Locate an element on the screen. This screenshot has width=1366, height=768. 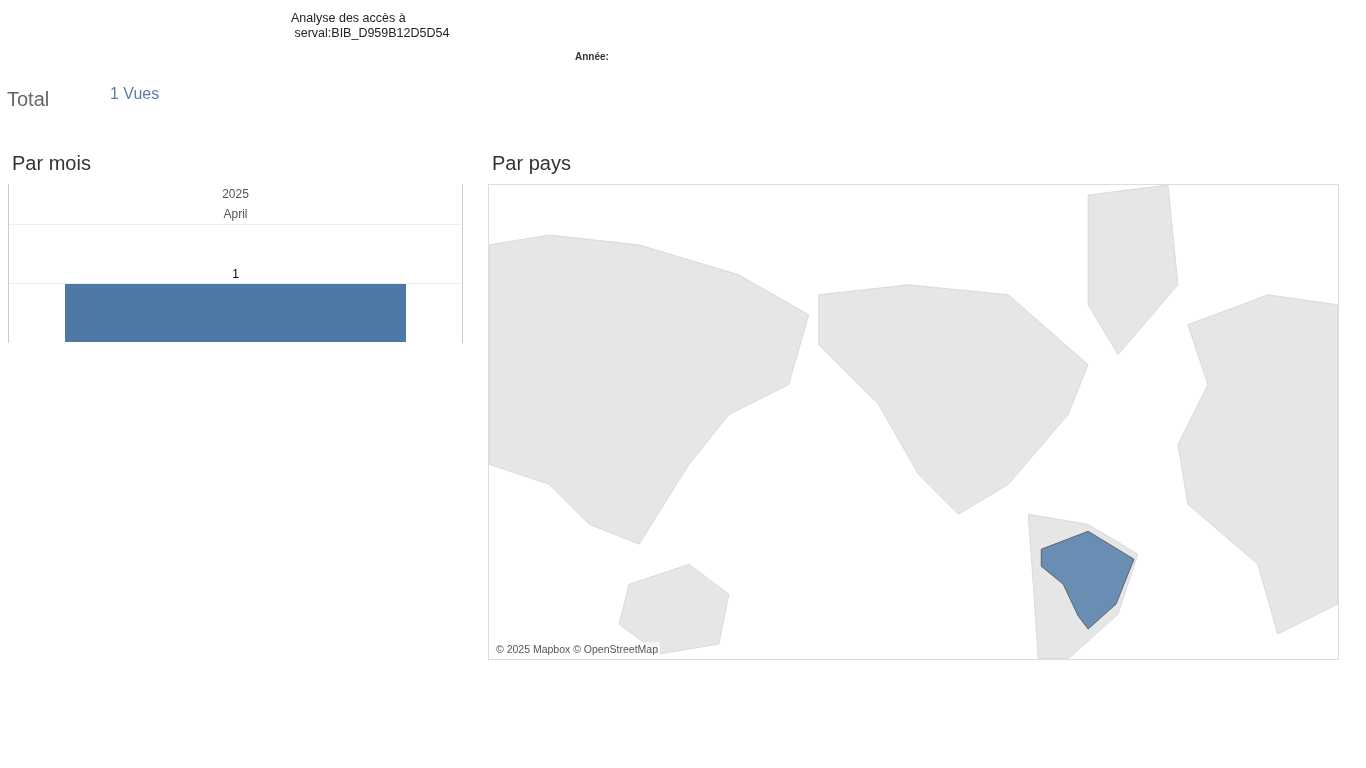
total-views-value: 1 Vues is located at coordinates (135, 94).